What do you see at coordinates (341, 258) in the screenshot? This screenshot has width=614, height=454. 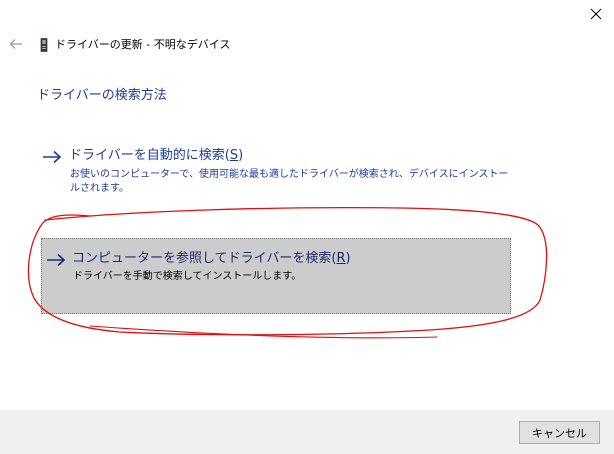 I see `accelerator-key: R` at bounding box center [341, 258].